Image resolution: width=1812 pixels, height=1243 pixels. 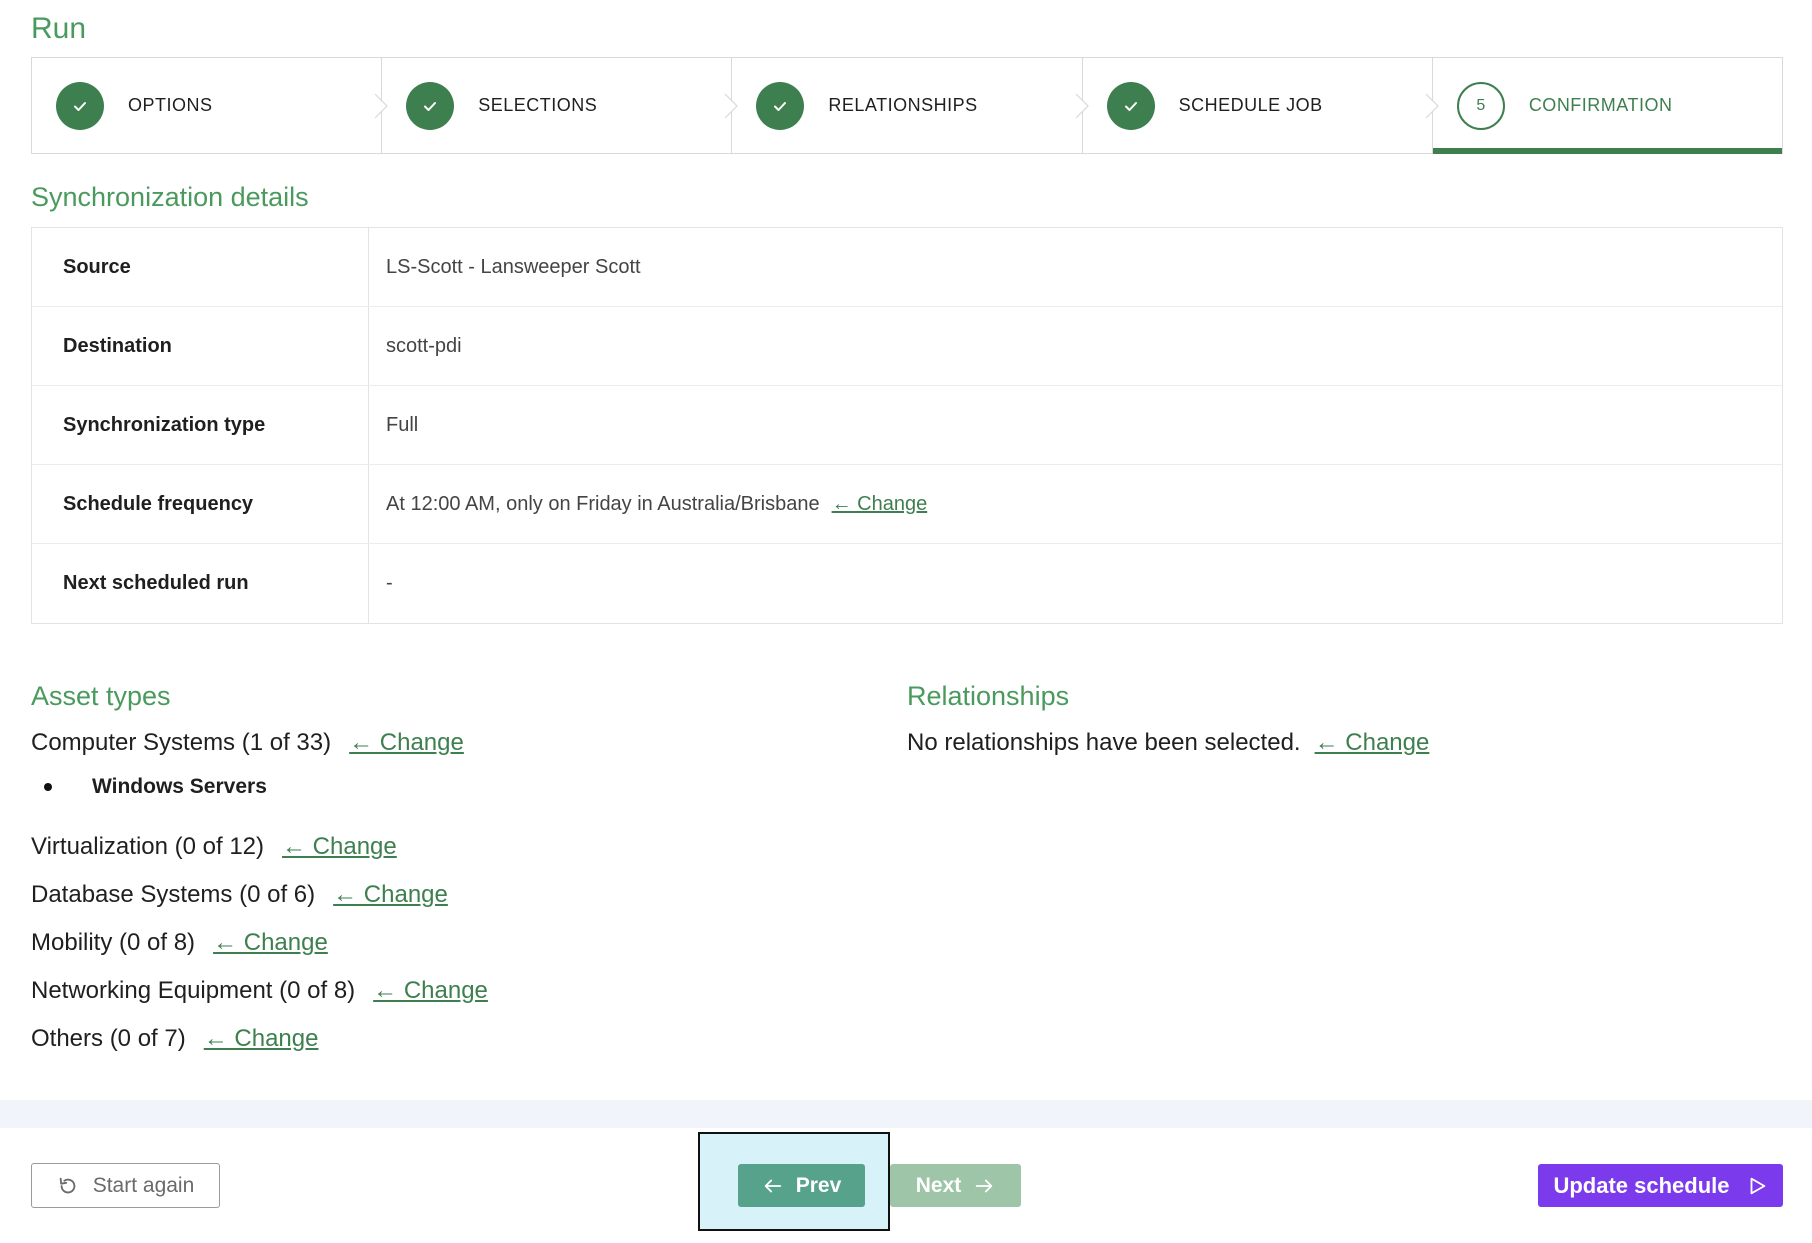 I want to click on list-item: Others (0 of 7) ← Change, so click(x=174, y=1039).